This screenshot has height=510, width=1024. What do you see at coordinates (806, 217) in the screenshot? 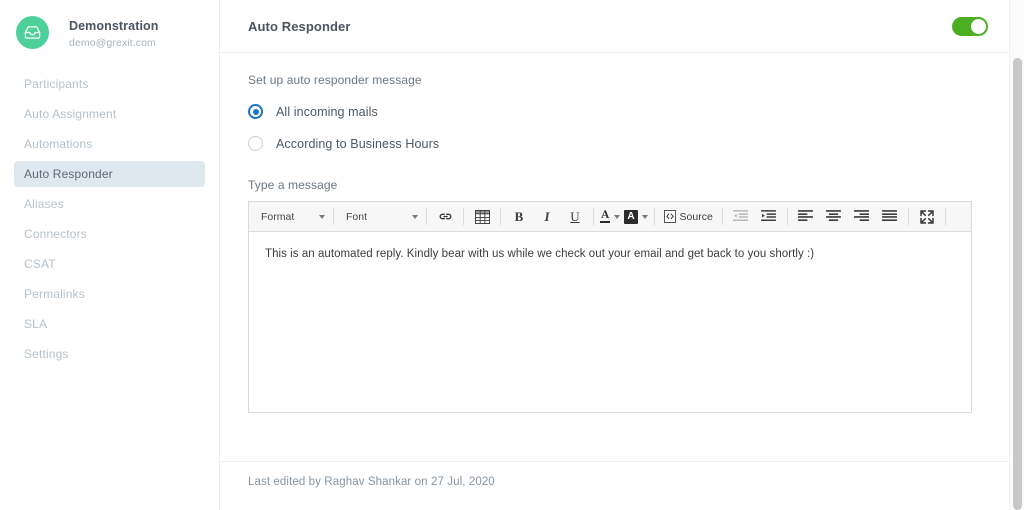
I see `align-left-icon` at bounding box center [806, 217].